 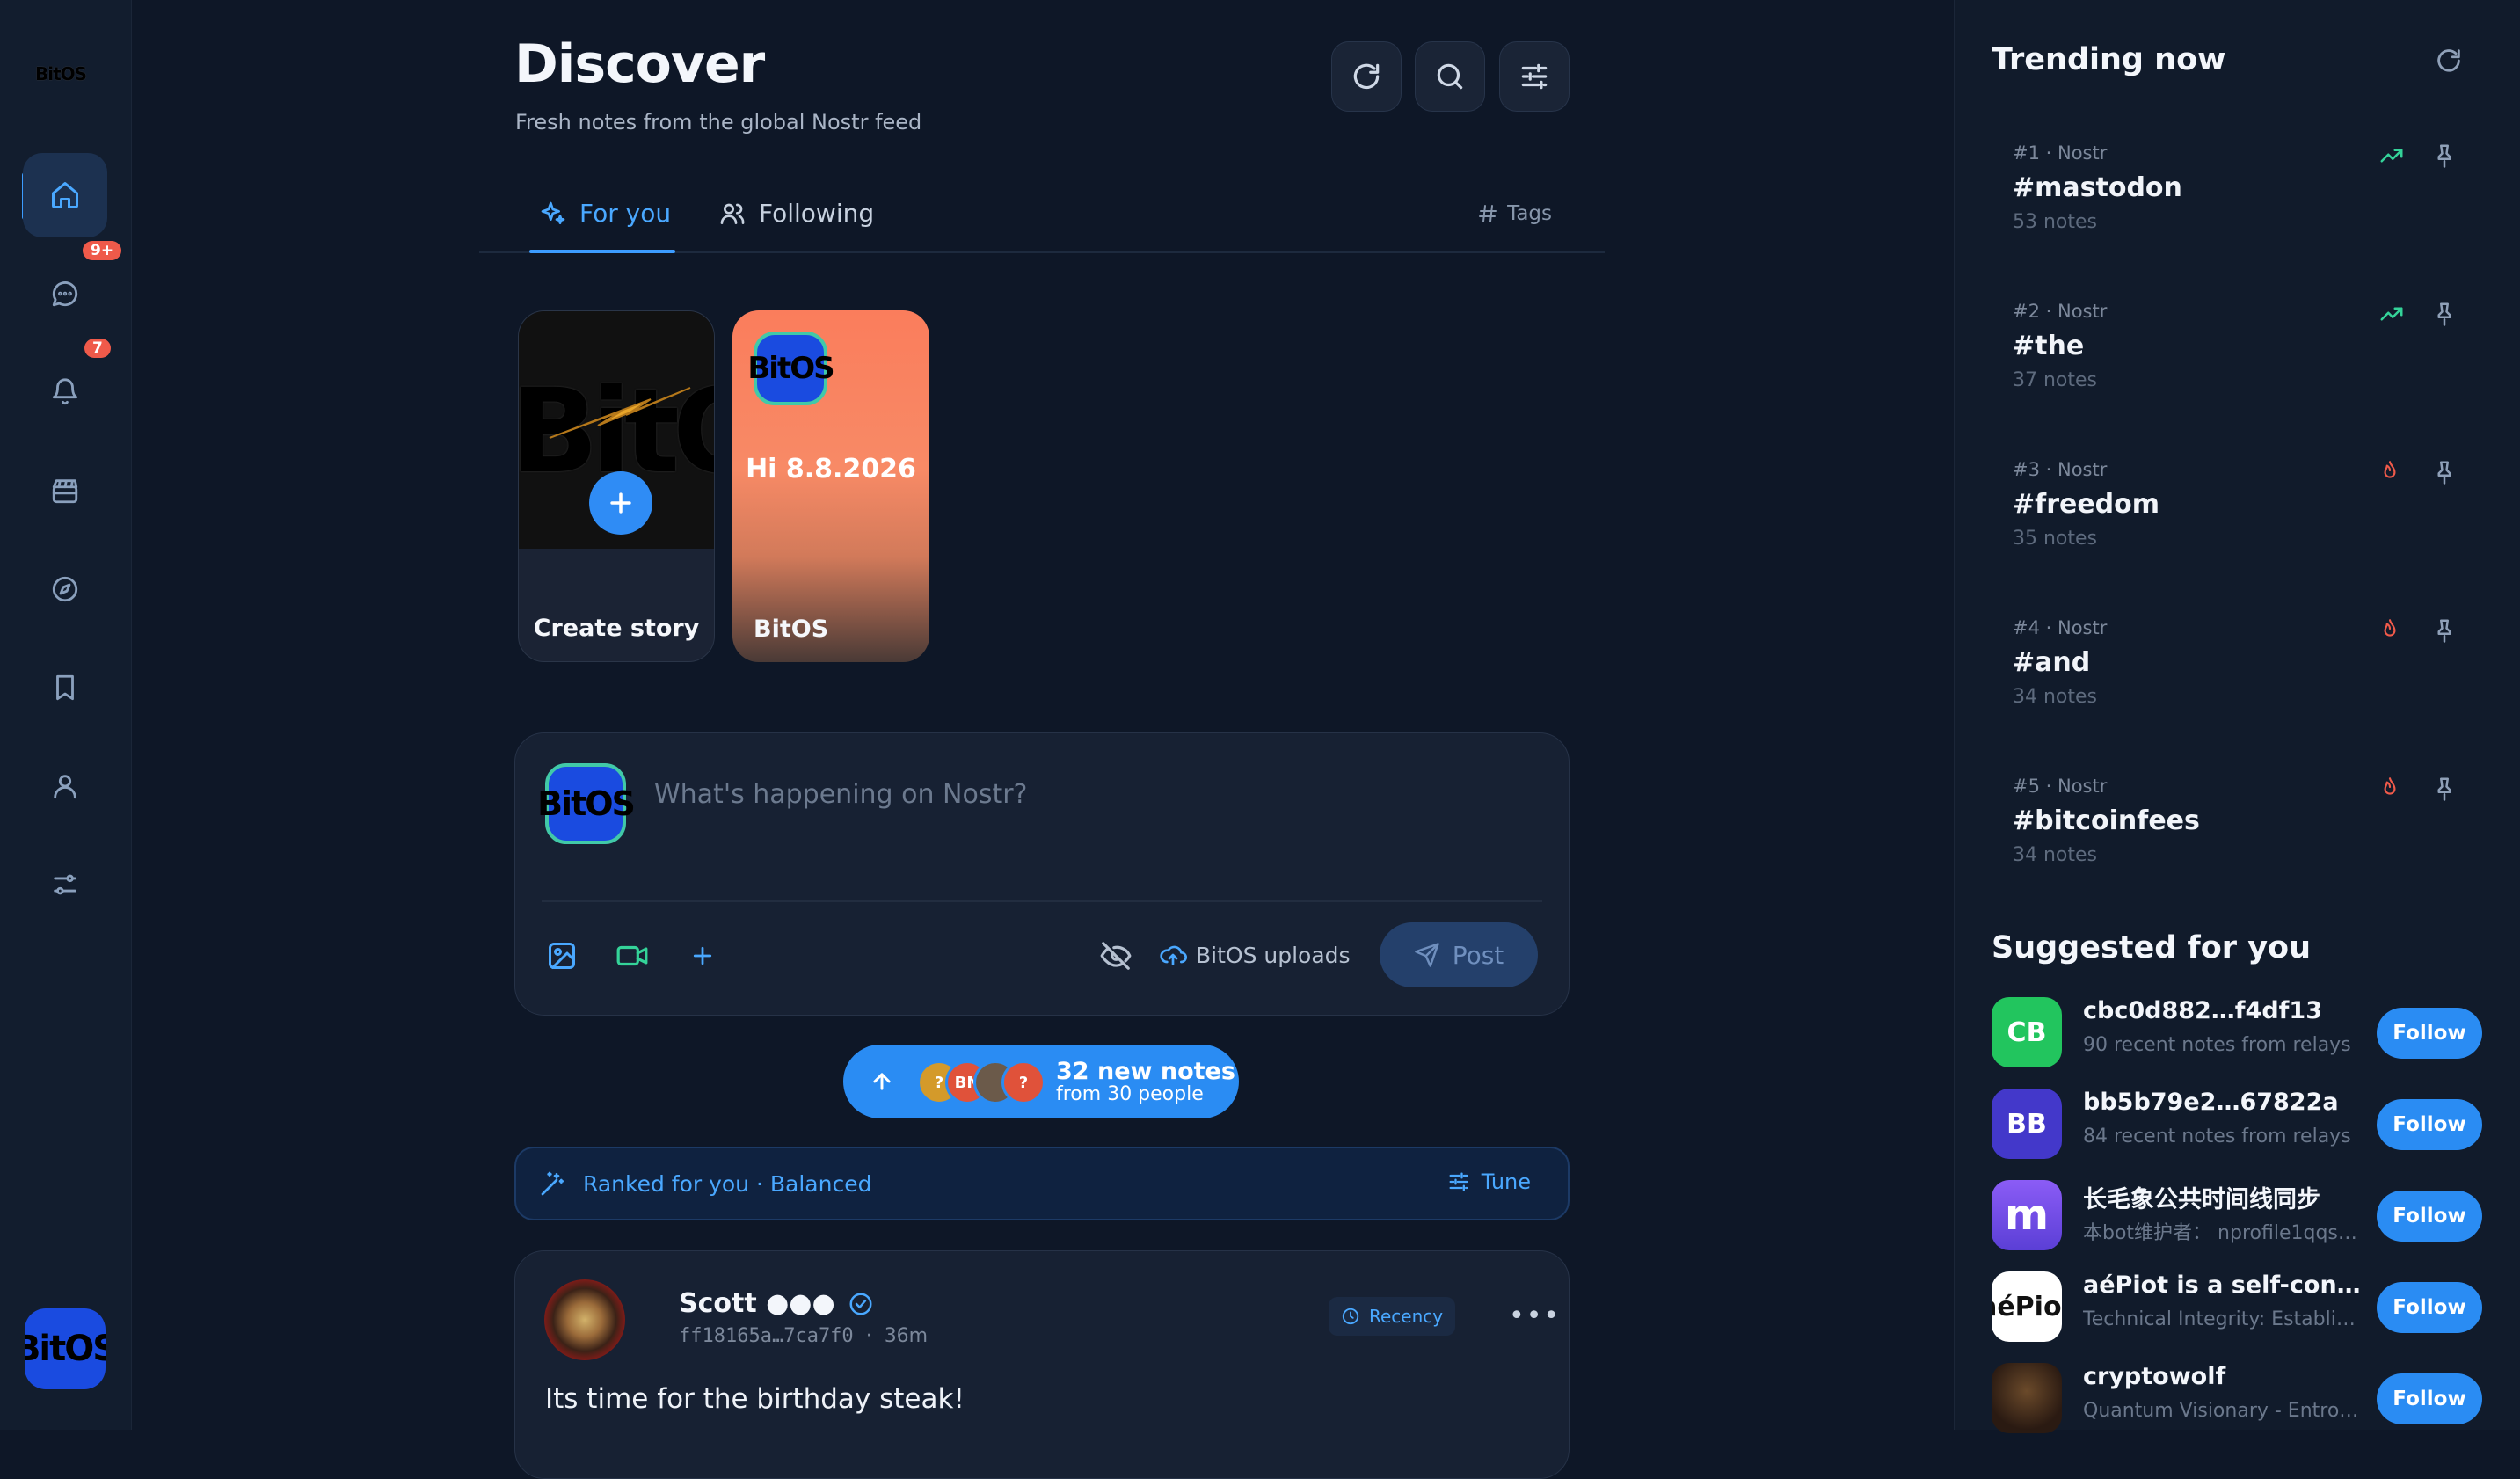 What do you see at coordinates (1173, 955) in the screenshot?
I see `cloud-upload-icon` at bounding box center [1173, 955].